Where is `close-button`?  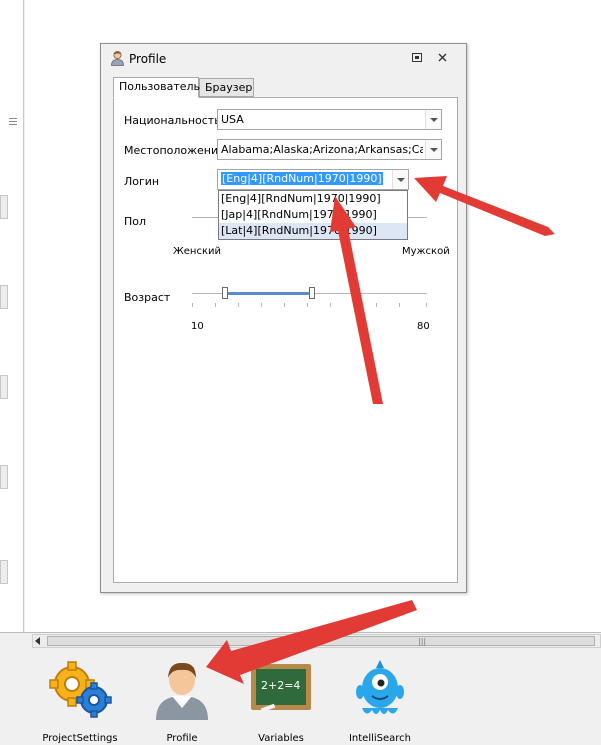
close-button is located at coordinates (442, 58).